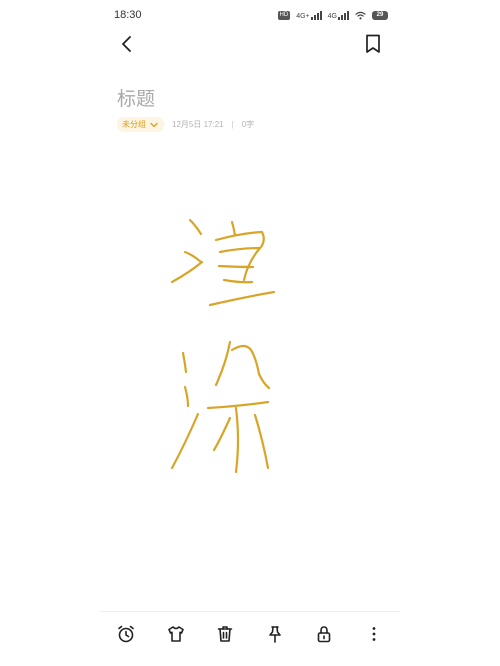 This screenshot has height=666, width=500. What do you see at coordinates (250, 15) in the screenshot?
I see `status-bar: 18:30 HD 4G+ 4G 29` at bounding box center [250, 15].